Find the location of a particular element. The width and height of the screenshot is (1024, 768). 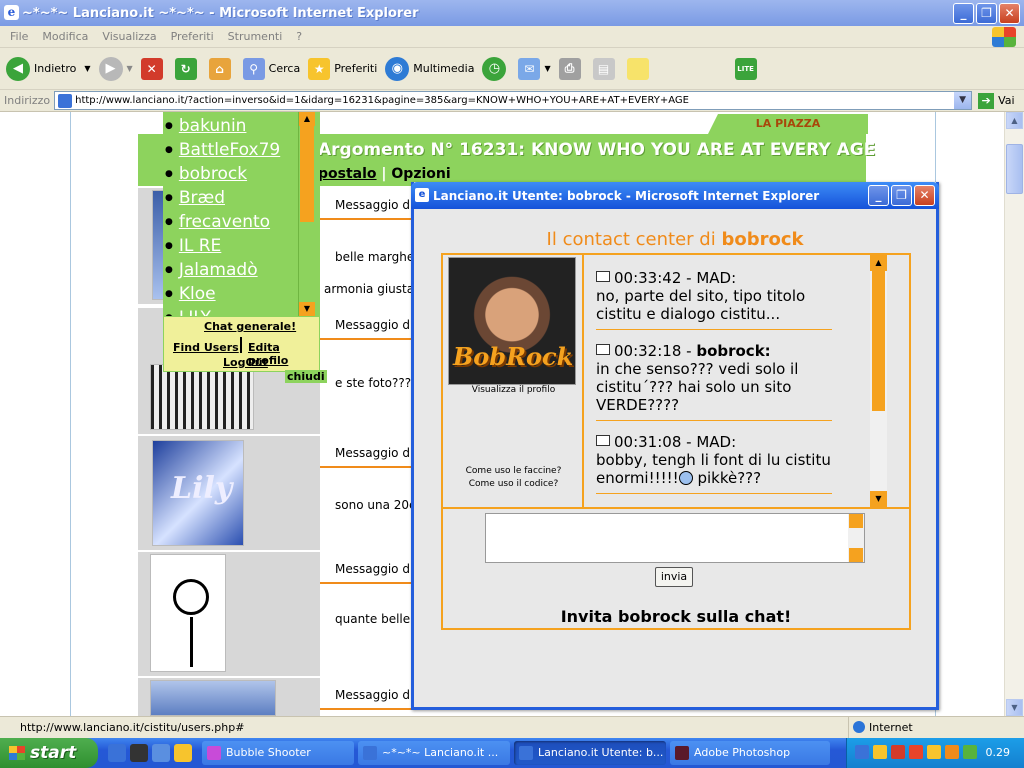

avatar-cell is located at coordinates (229, 697).